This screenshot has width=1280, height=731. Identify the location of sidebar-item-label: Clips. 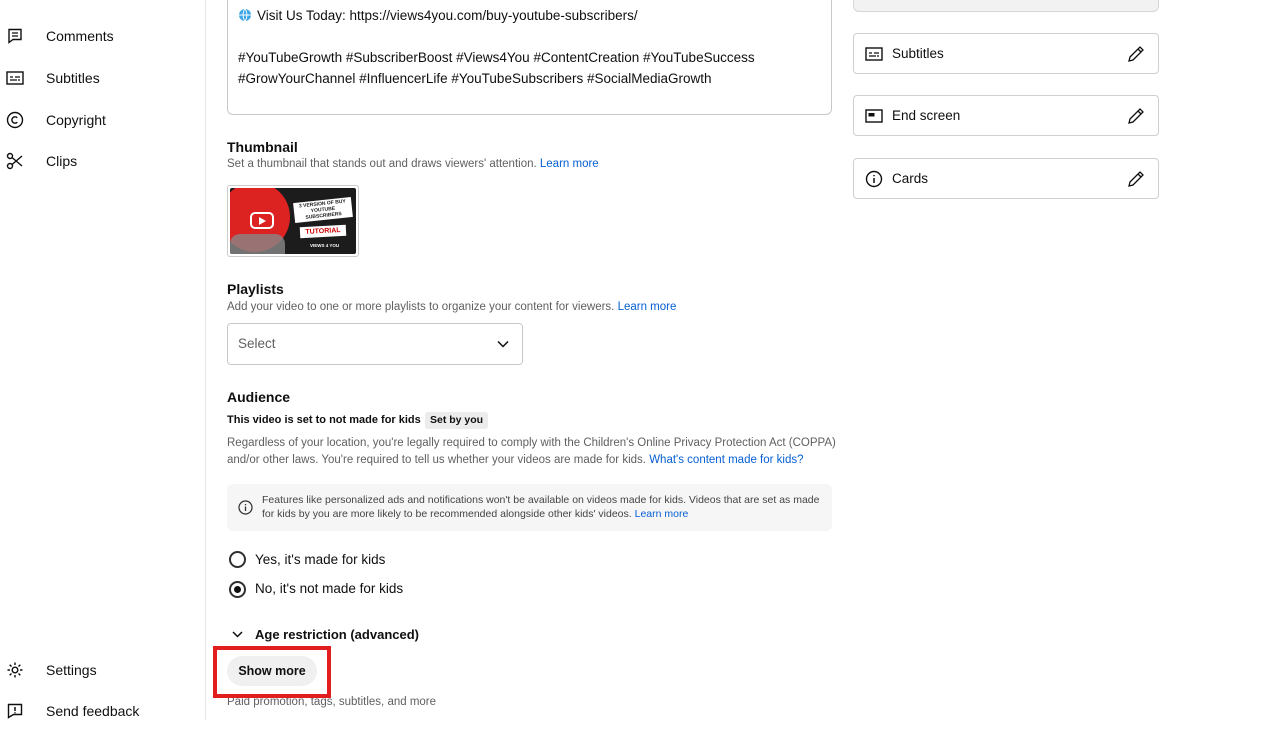
(62, 161).